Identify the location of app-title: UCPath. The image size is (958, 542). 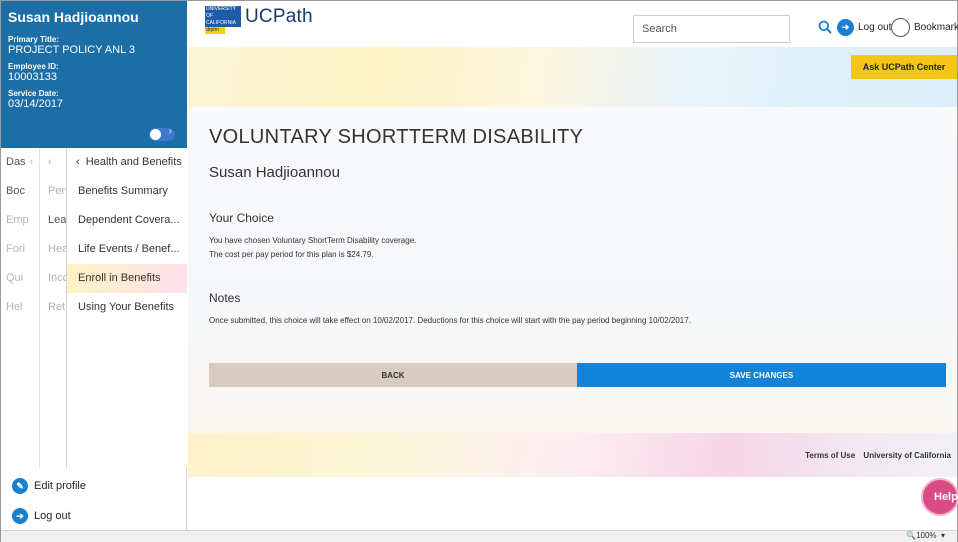
(279, 17).